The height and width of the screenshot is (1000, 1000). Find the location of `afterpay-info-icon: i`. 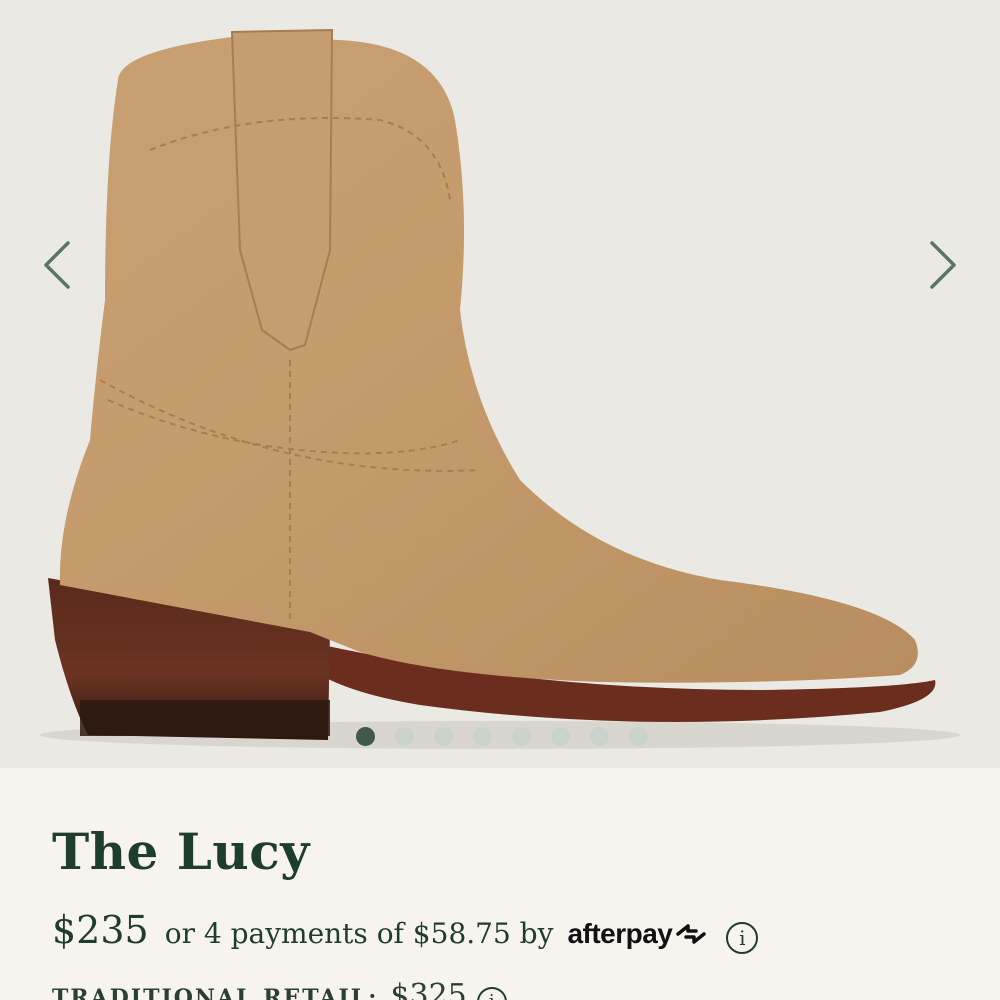

afterpay-info-icon: i is located at coordinates (742, 938).